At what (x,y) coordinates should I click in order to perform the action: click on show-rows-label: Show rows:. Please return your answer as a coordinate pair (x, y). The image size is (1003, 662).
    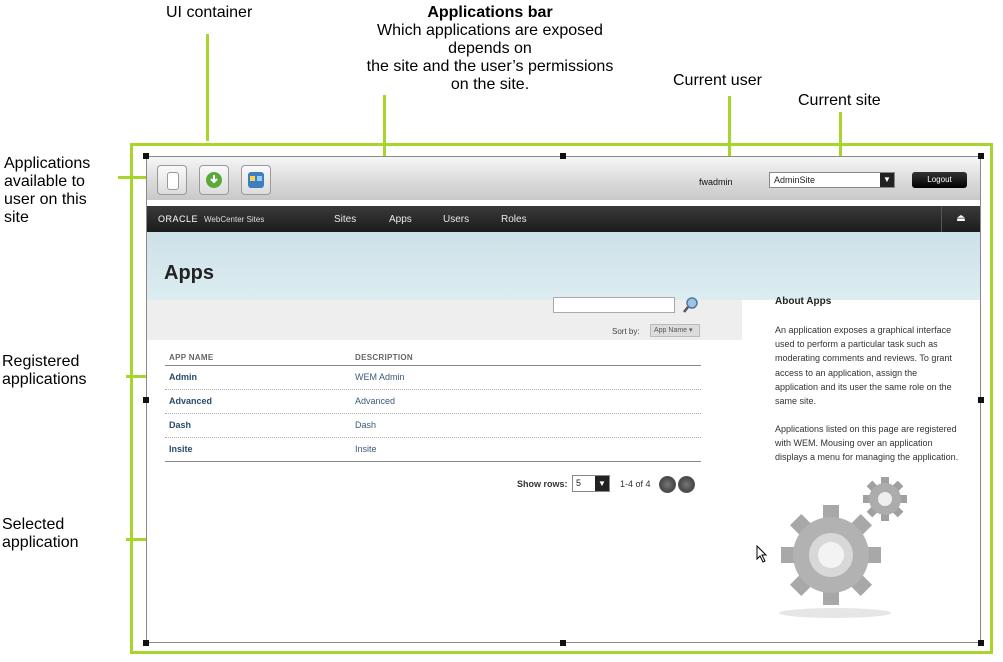
    Looking at the image, I should click on (542, 484).